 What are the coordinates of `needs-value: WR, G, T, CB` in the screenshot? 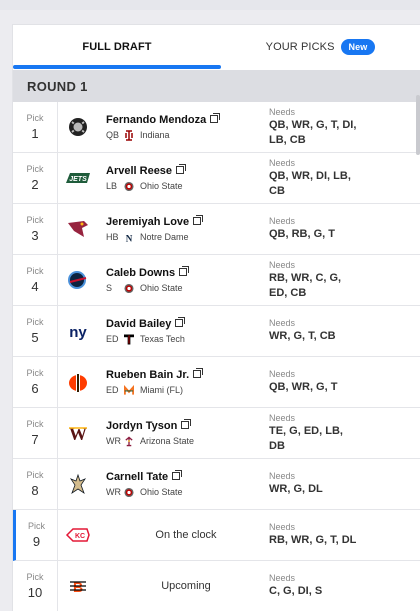 It's located at (302, 336).